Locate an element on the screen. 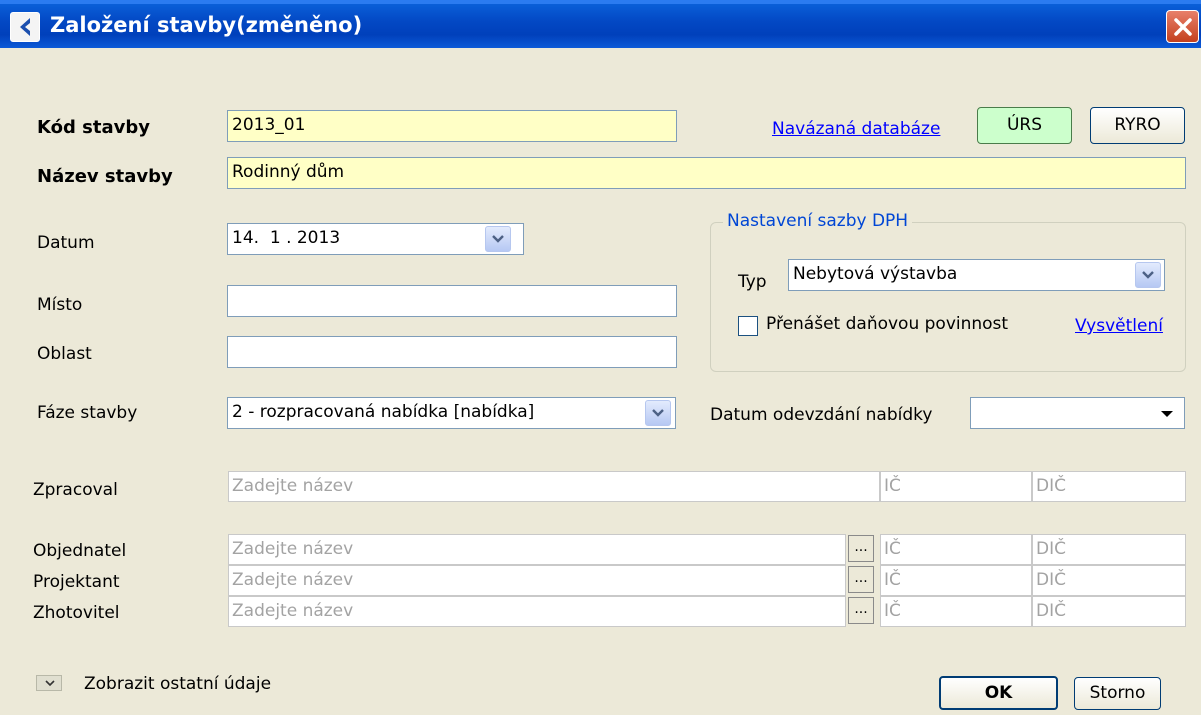  datum-value: 14. 1 . 2013 is located at coordinates (286, 238).